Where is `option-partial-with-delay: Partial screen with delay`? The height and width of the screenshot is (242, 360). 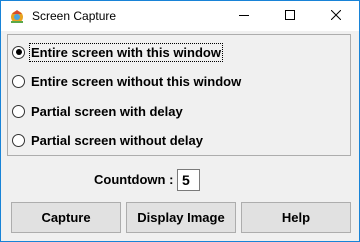
option-partial-with-delay: Partial screen with delay is located at coordinates (98, 111).